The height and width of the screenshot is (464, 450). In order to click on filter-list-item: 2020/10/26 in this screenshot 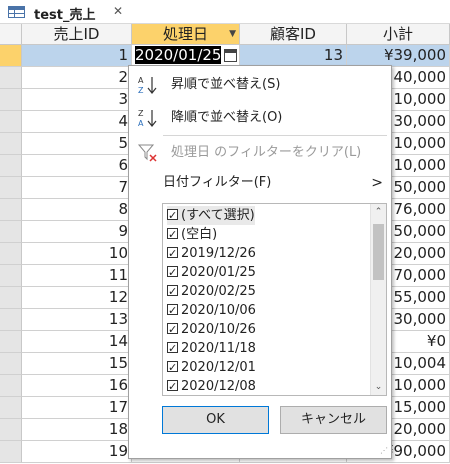, I will do `click(211, 329)`.